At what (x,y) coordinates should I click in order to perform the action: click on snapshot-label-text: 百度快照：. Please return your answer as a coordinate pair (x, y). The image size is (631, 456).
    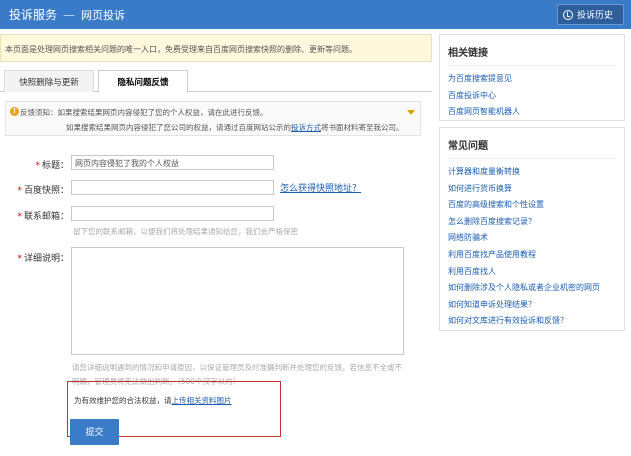
    Looking at the image, I should click on (46, 191).